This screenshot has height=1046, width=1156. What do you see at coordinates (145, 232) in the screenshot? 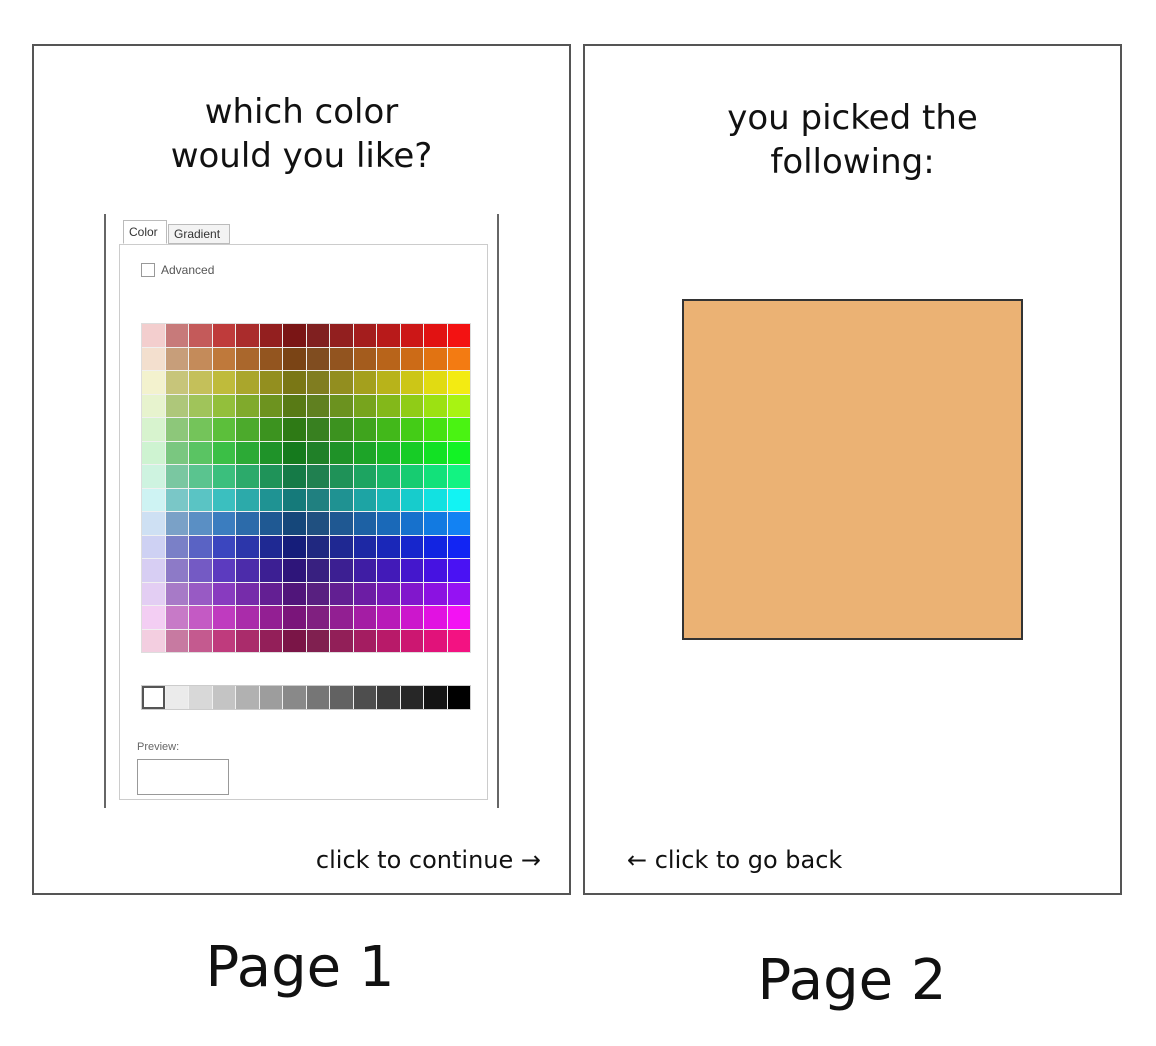
I see `tab-color: Color` at bounding box center [145, 232].